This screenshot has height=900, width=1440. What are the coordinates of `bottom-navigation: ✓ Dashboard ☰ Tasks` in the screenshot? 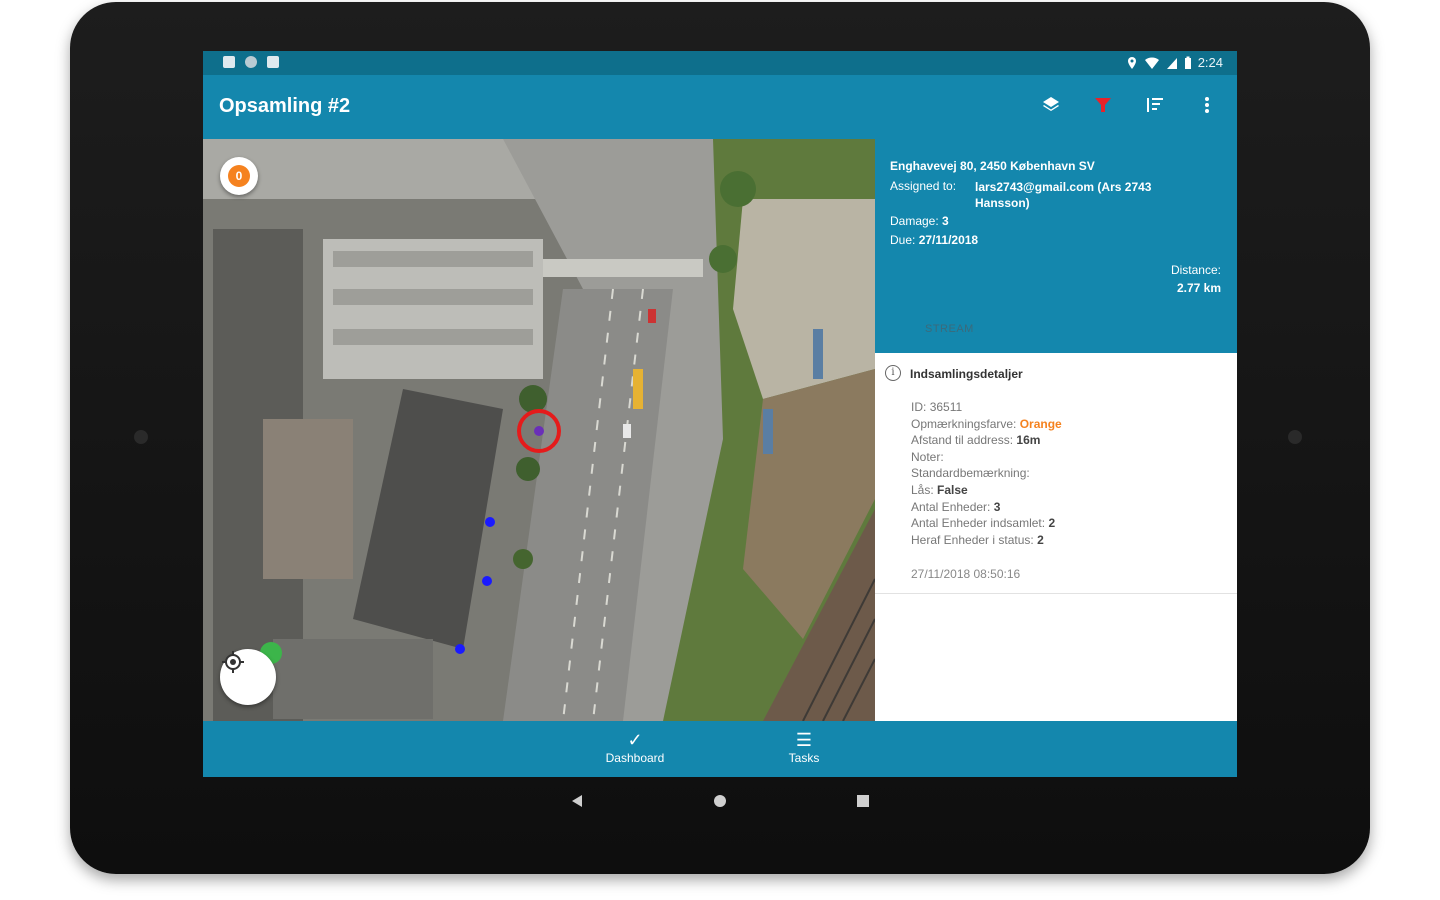 It's located at (720, 749).